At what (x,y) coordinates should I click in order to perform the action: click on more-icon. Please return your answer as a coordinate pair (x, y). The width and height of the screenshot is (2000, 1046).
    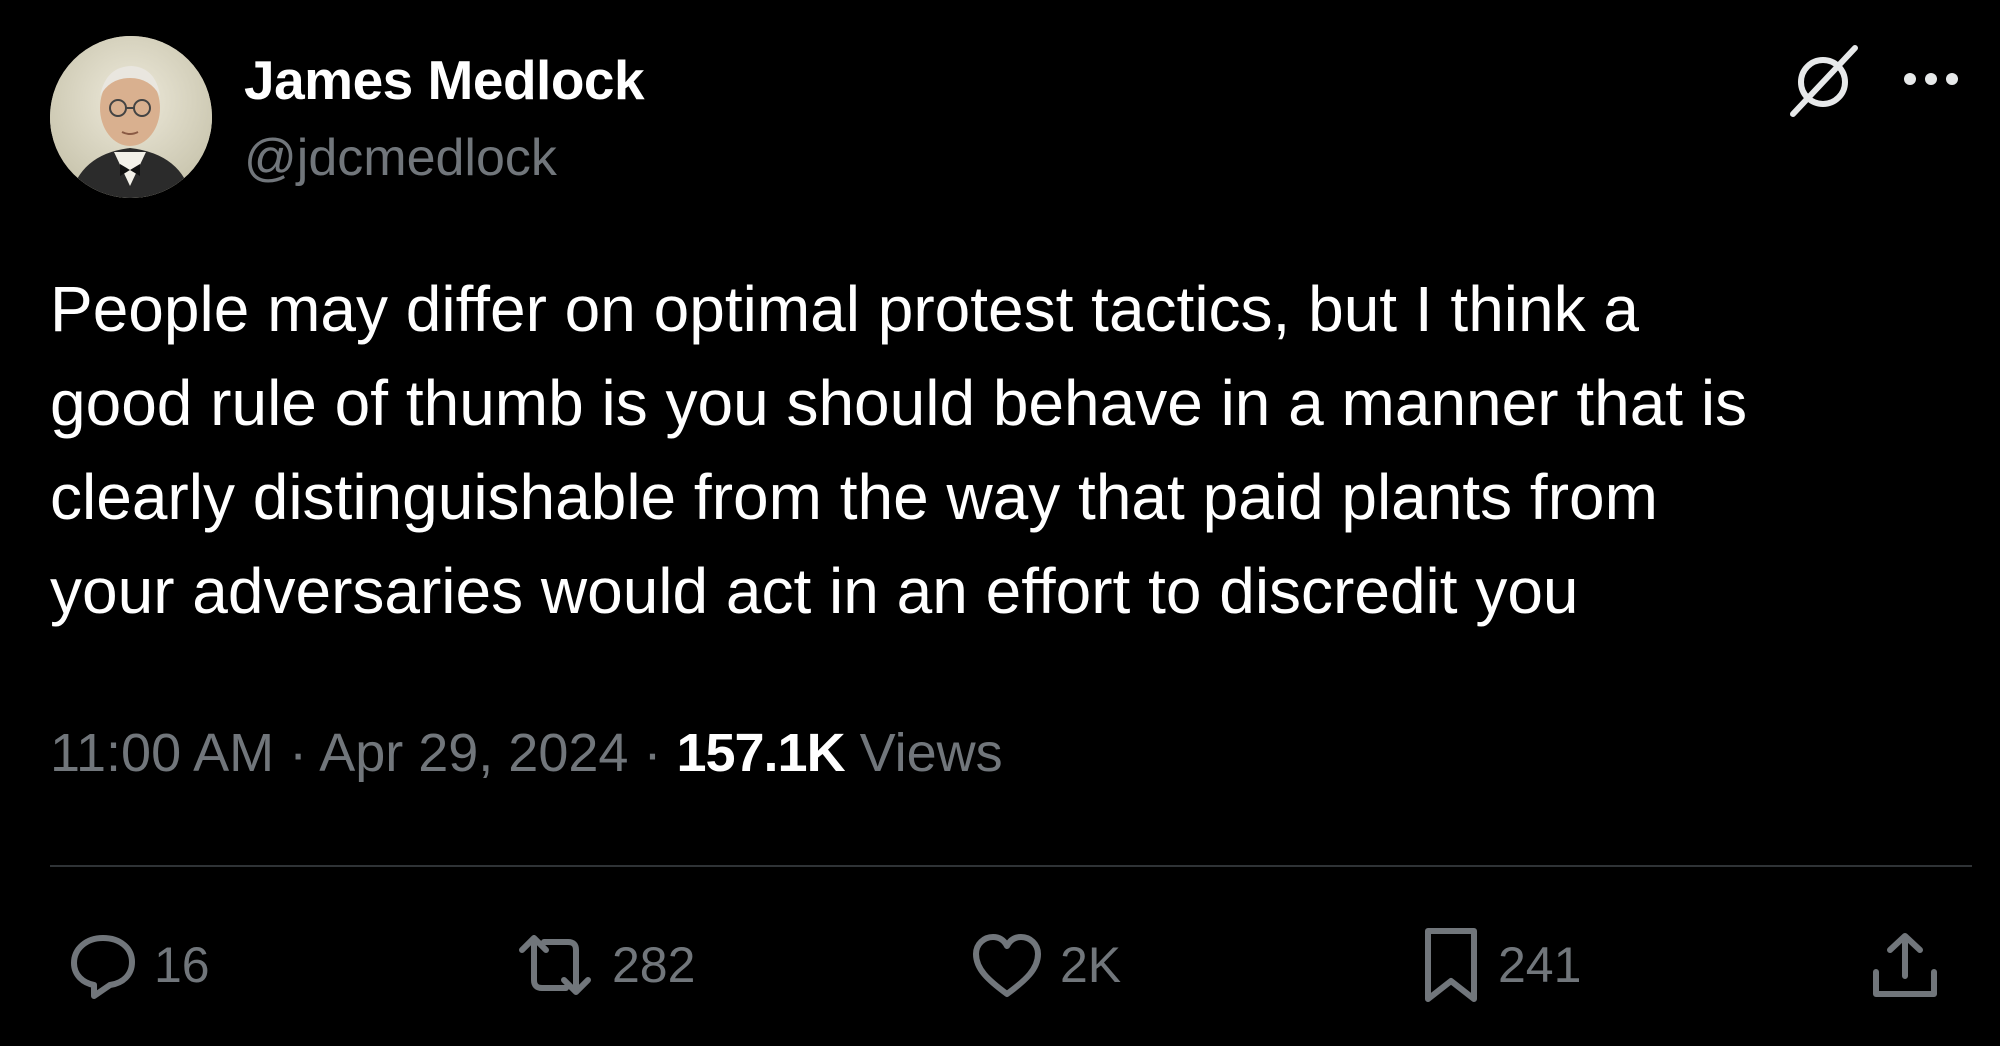
    Looking at the image, I should click on (1931, 79).